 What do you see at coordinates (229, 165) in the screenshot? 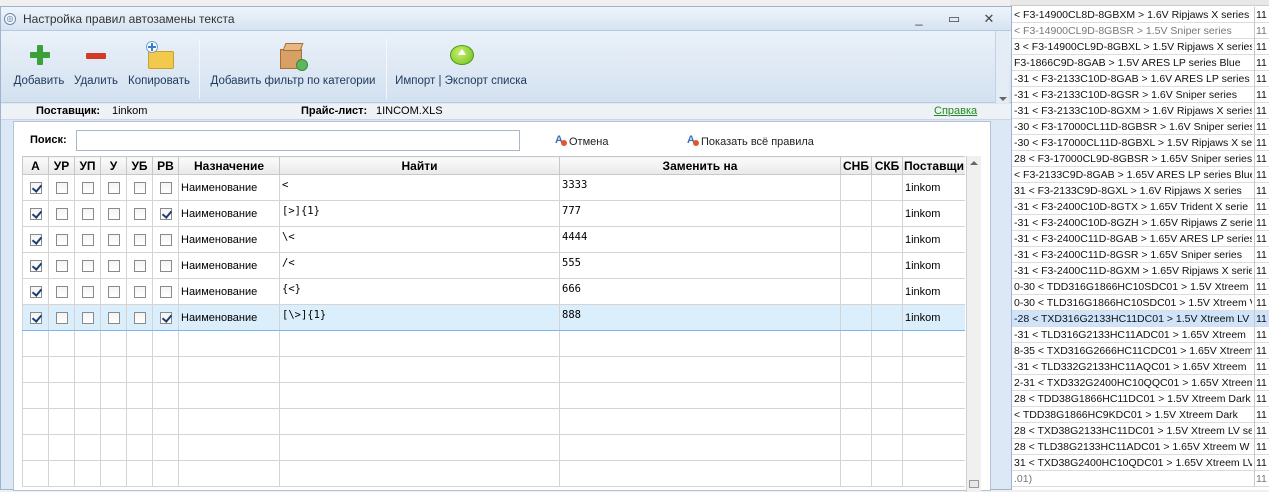
I see `column-header: Назначение` at bounding box center [229, 165].